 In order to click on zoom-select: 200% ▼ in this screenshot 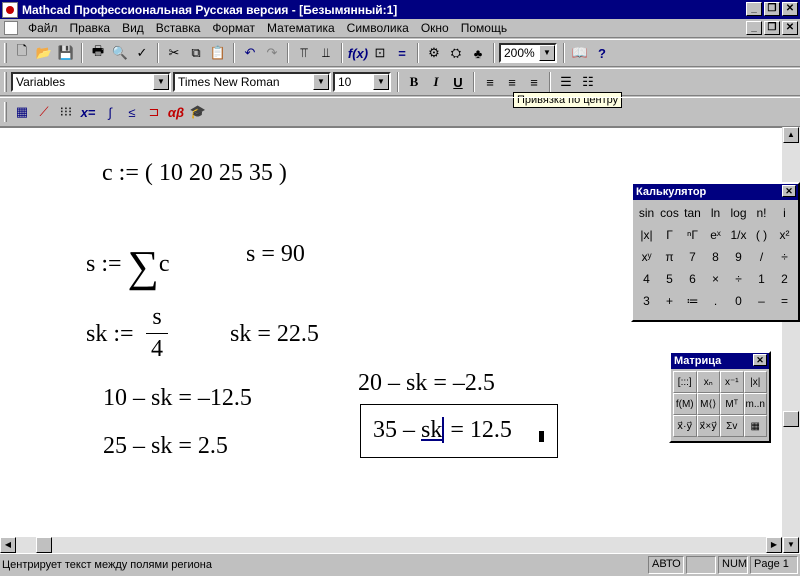, I will do `click(528, 53)`.